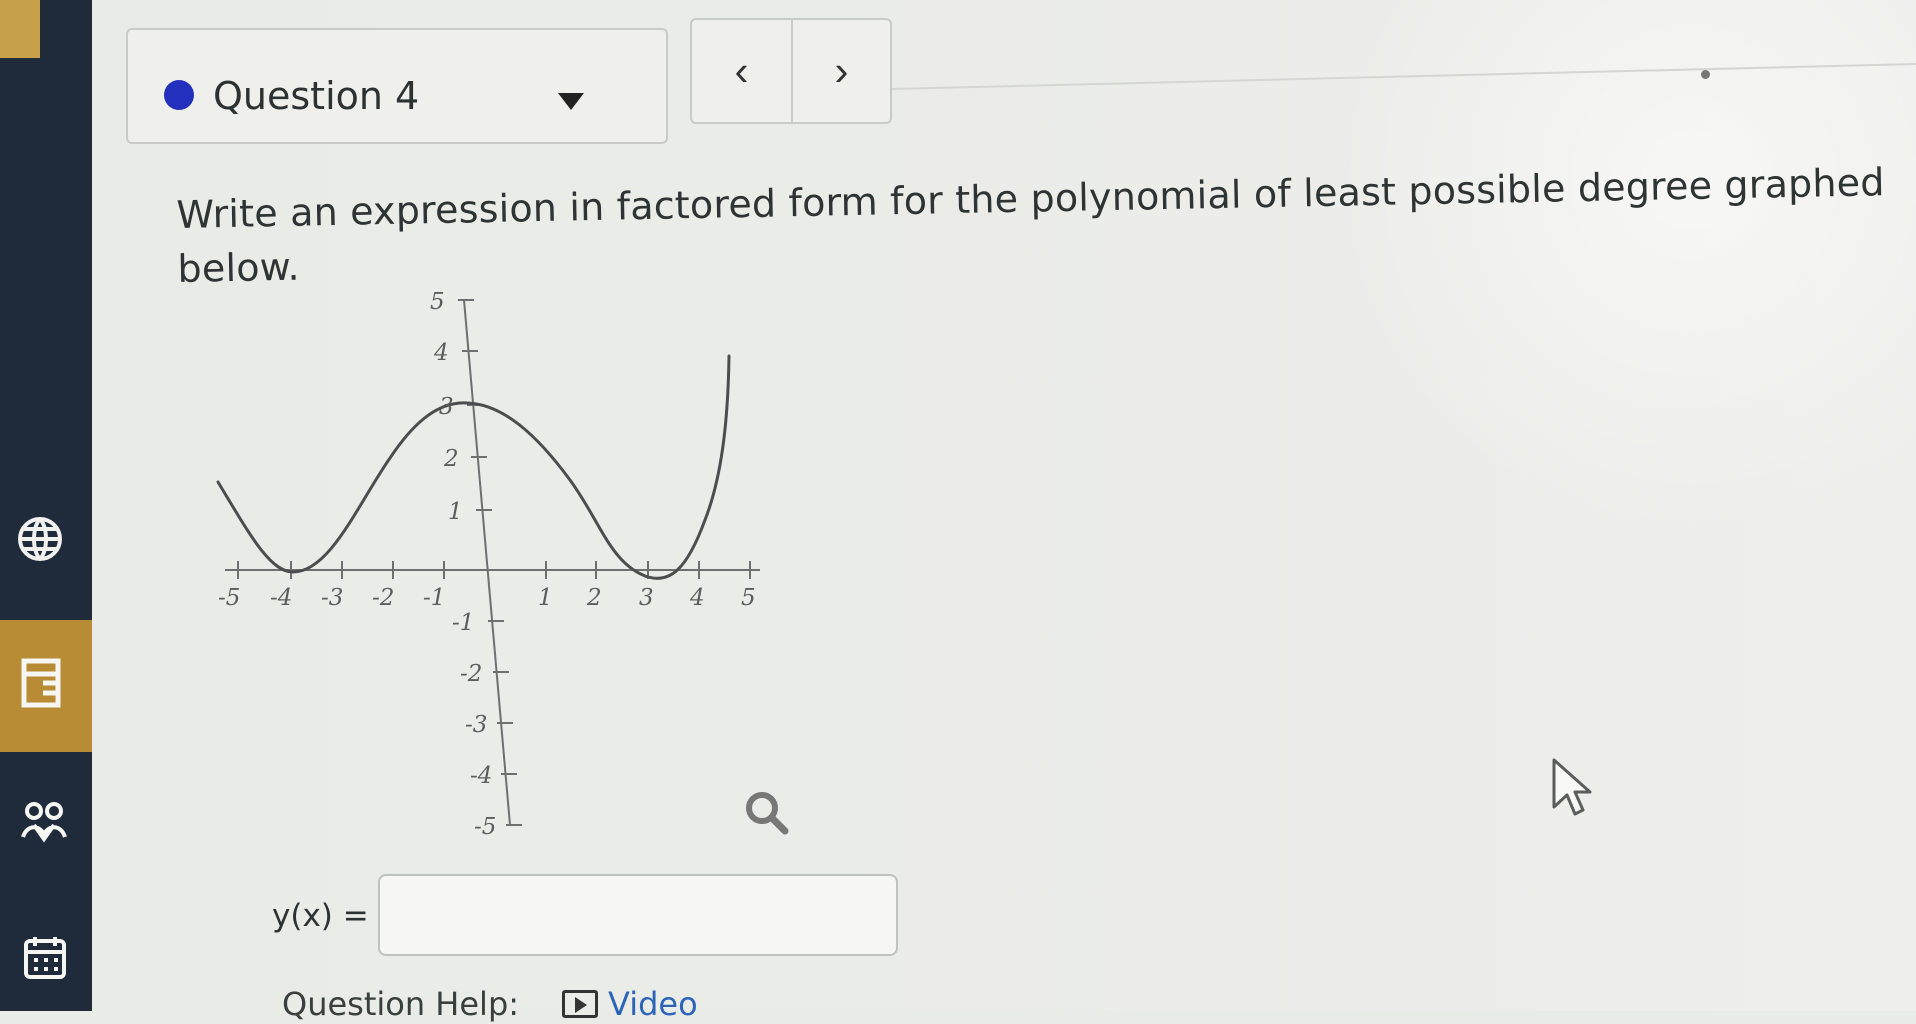  What do you see at coordinates (437, 302) in the screenshot?
I see `y-tick-label: 5` at bounding box center [437, 302].